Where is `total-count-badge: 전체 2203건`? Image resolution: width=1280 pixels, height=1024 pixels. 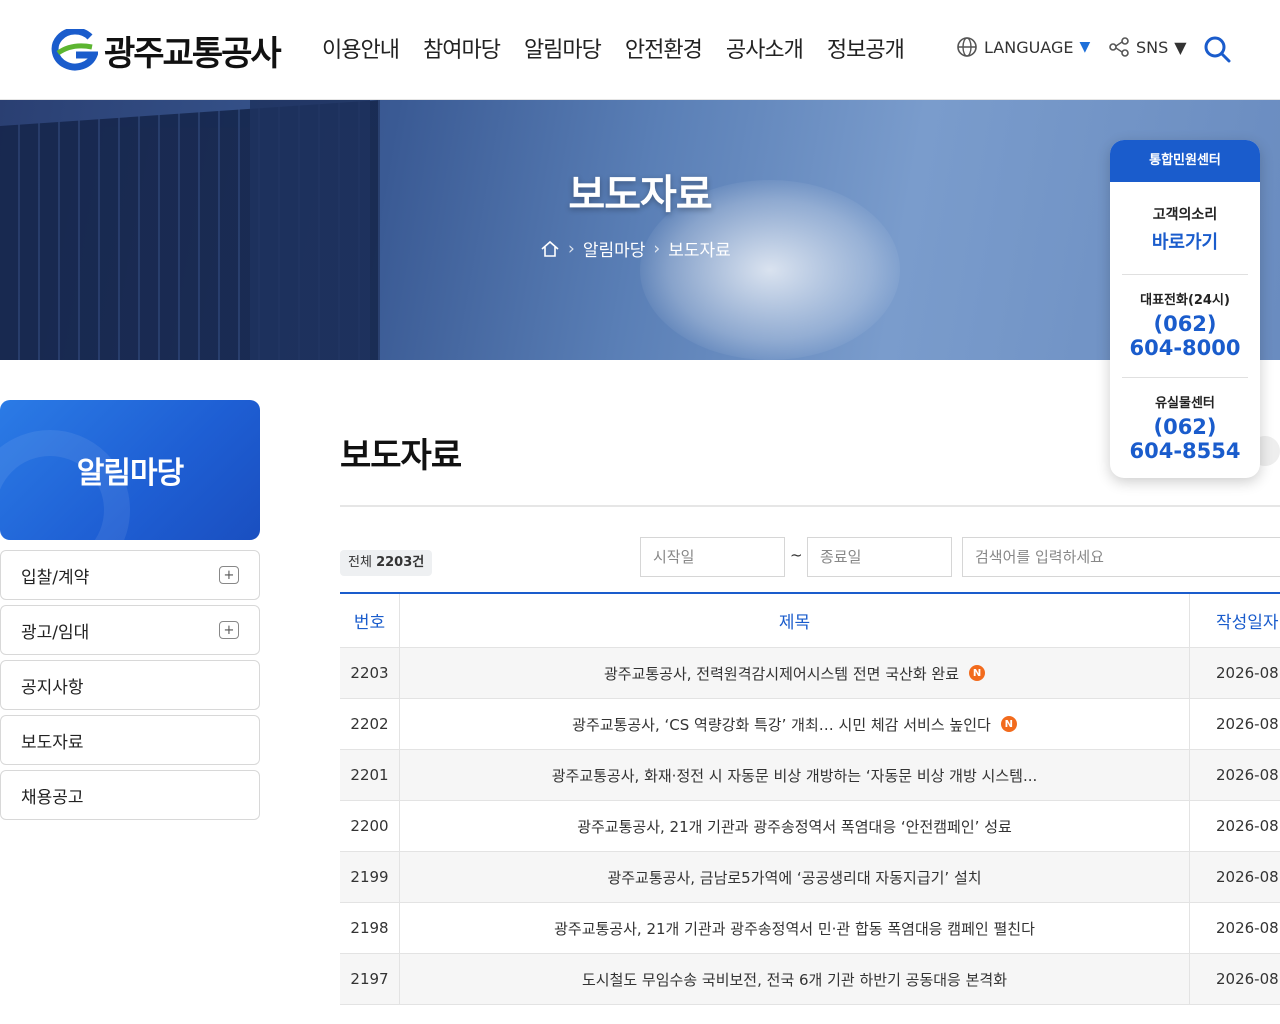 total-count-badge: 전체 2203건 is located at coordinates (386, 563).